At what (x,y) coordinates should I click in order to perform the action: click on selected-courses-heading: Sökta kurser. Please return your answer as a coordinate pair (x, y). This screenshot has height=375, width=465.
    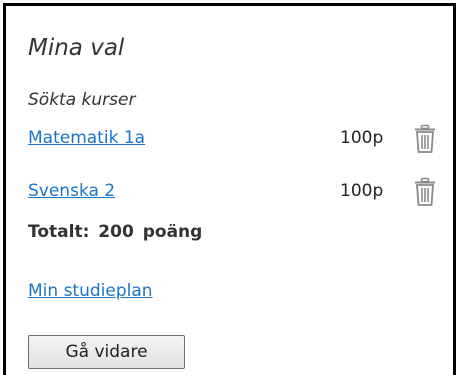
    Looking at the image, I should click on (82, 100).